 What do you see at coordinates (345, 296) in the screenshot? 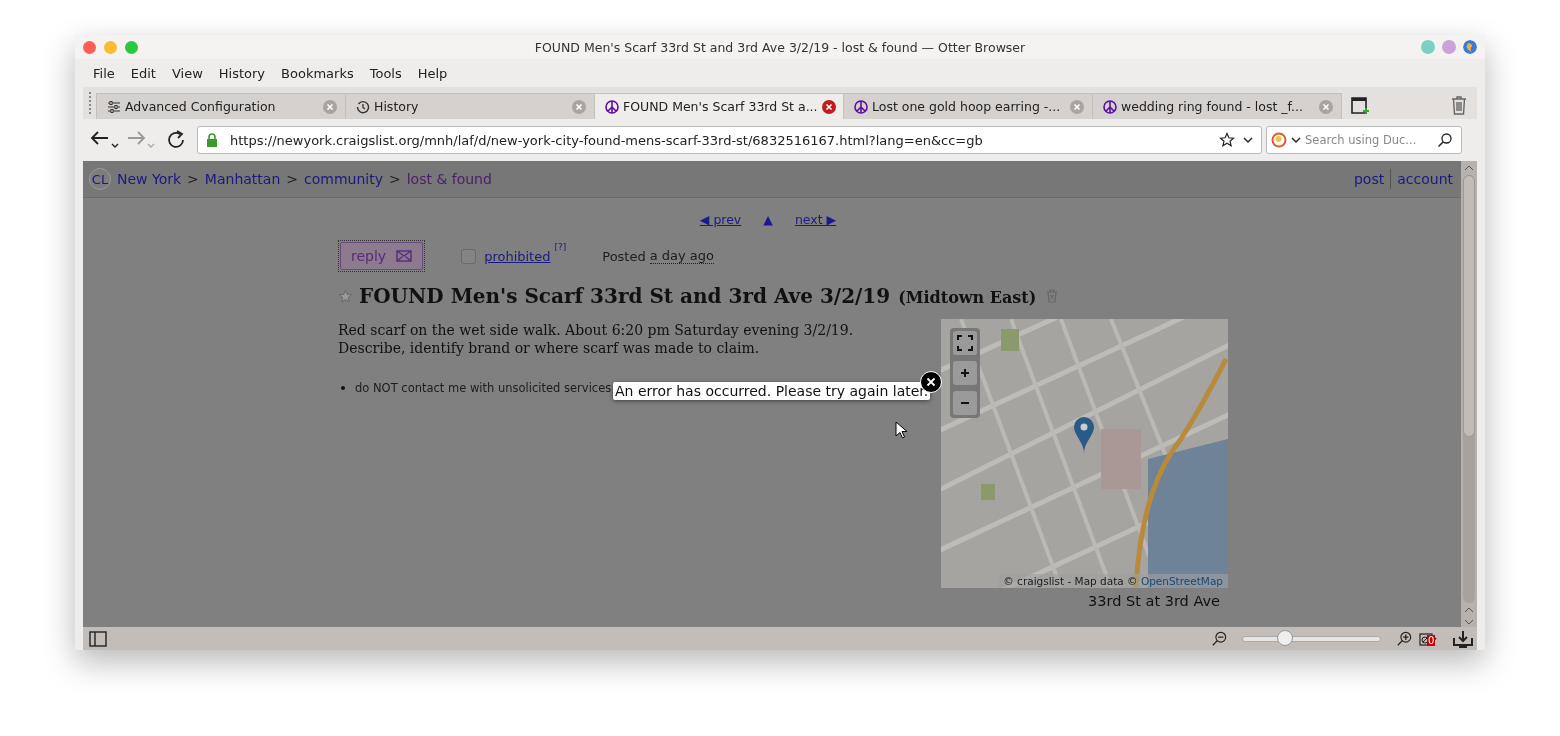
I see `favorite-star-icon` at bounding box center [345, 296].